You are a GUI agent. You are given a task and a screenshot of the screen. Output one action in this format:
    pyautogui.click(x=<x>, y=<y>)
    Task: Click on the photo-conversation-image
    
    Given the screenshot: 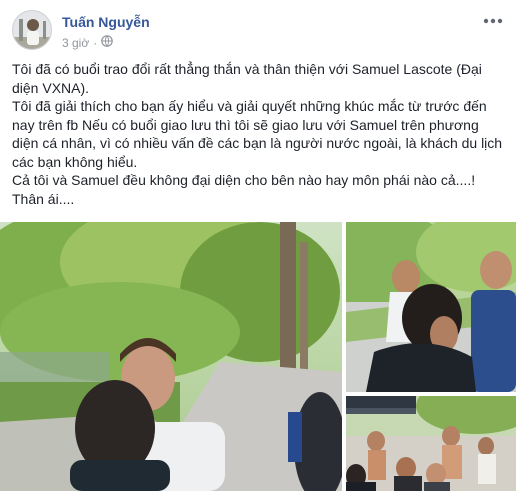 What is the action you would take?
    pyautogui.click(x=431, y=307)
    